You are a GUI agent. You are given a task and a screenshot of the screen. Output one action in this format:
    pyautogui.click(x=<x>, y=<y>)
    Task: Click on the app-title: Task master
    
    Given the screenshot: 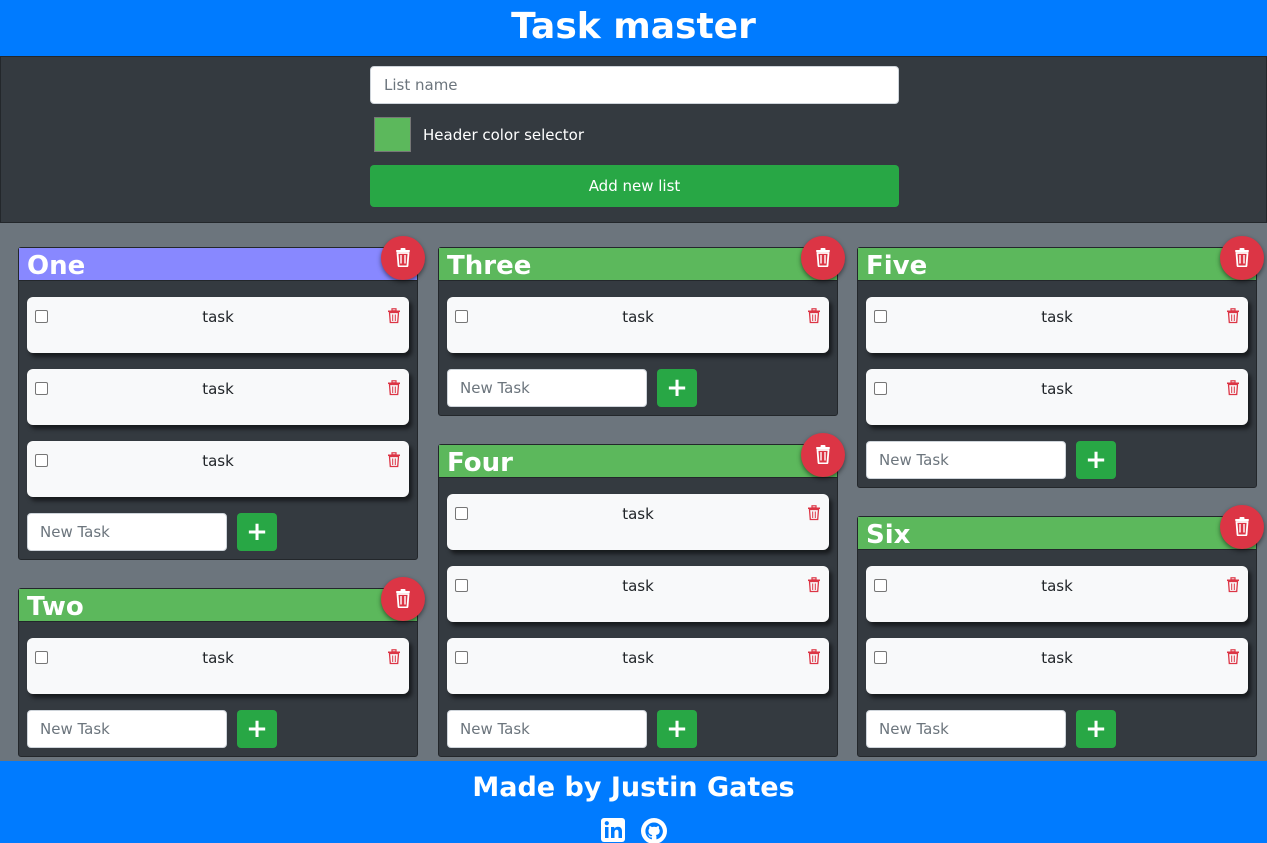 What is the action you would take?
    pyautogui.click(x=633, y=26)
    